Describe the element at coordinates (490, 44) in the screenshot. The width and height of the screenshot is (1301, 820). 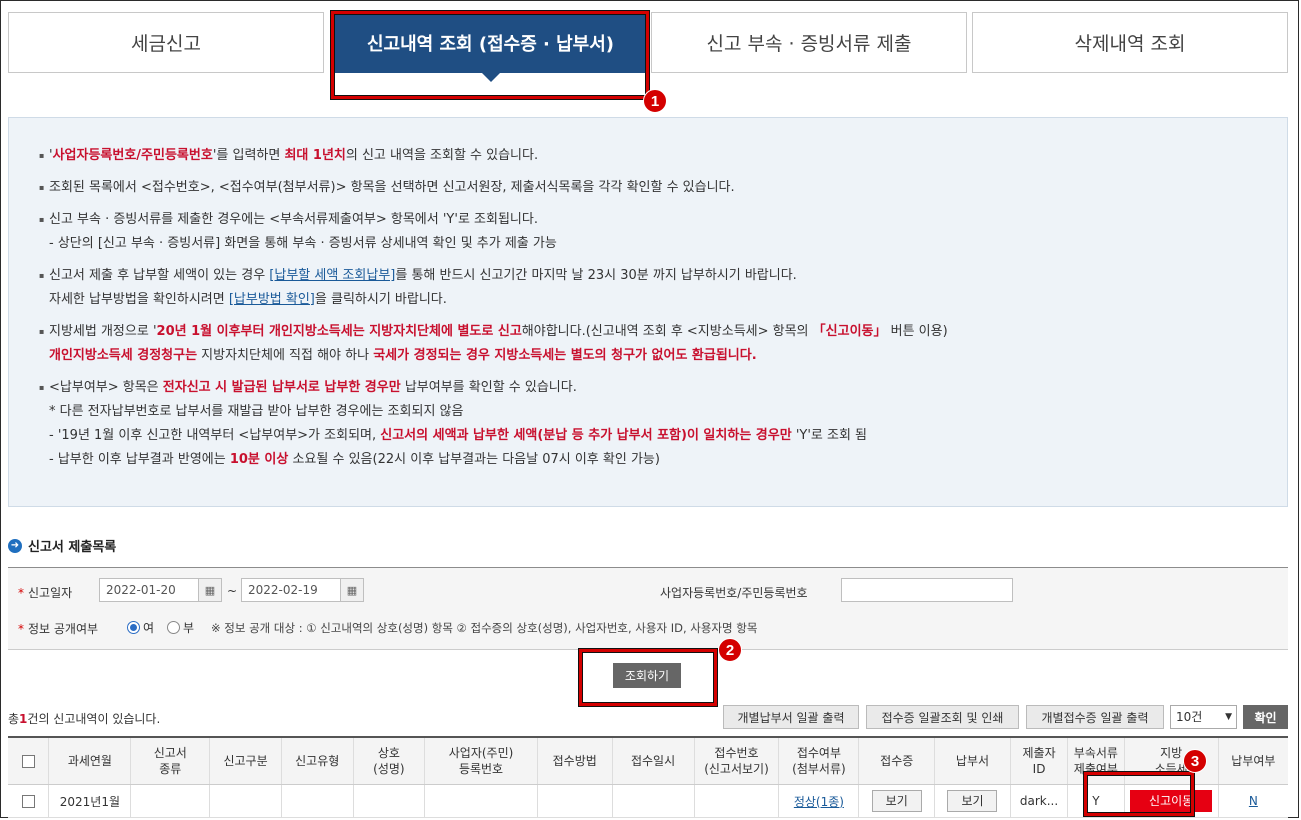
I see `tab-label: 신고내역 조회 (접수증 · 납부서)` at that location.